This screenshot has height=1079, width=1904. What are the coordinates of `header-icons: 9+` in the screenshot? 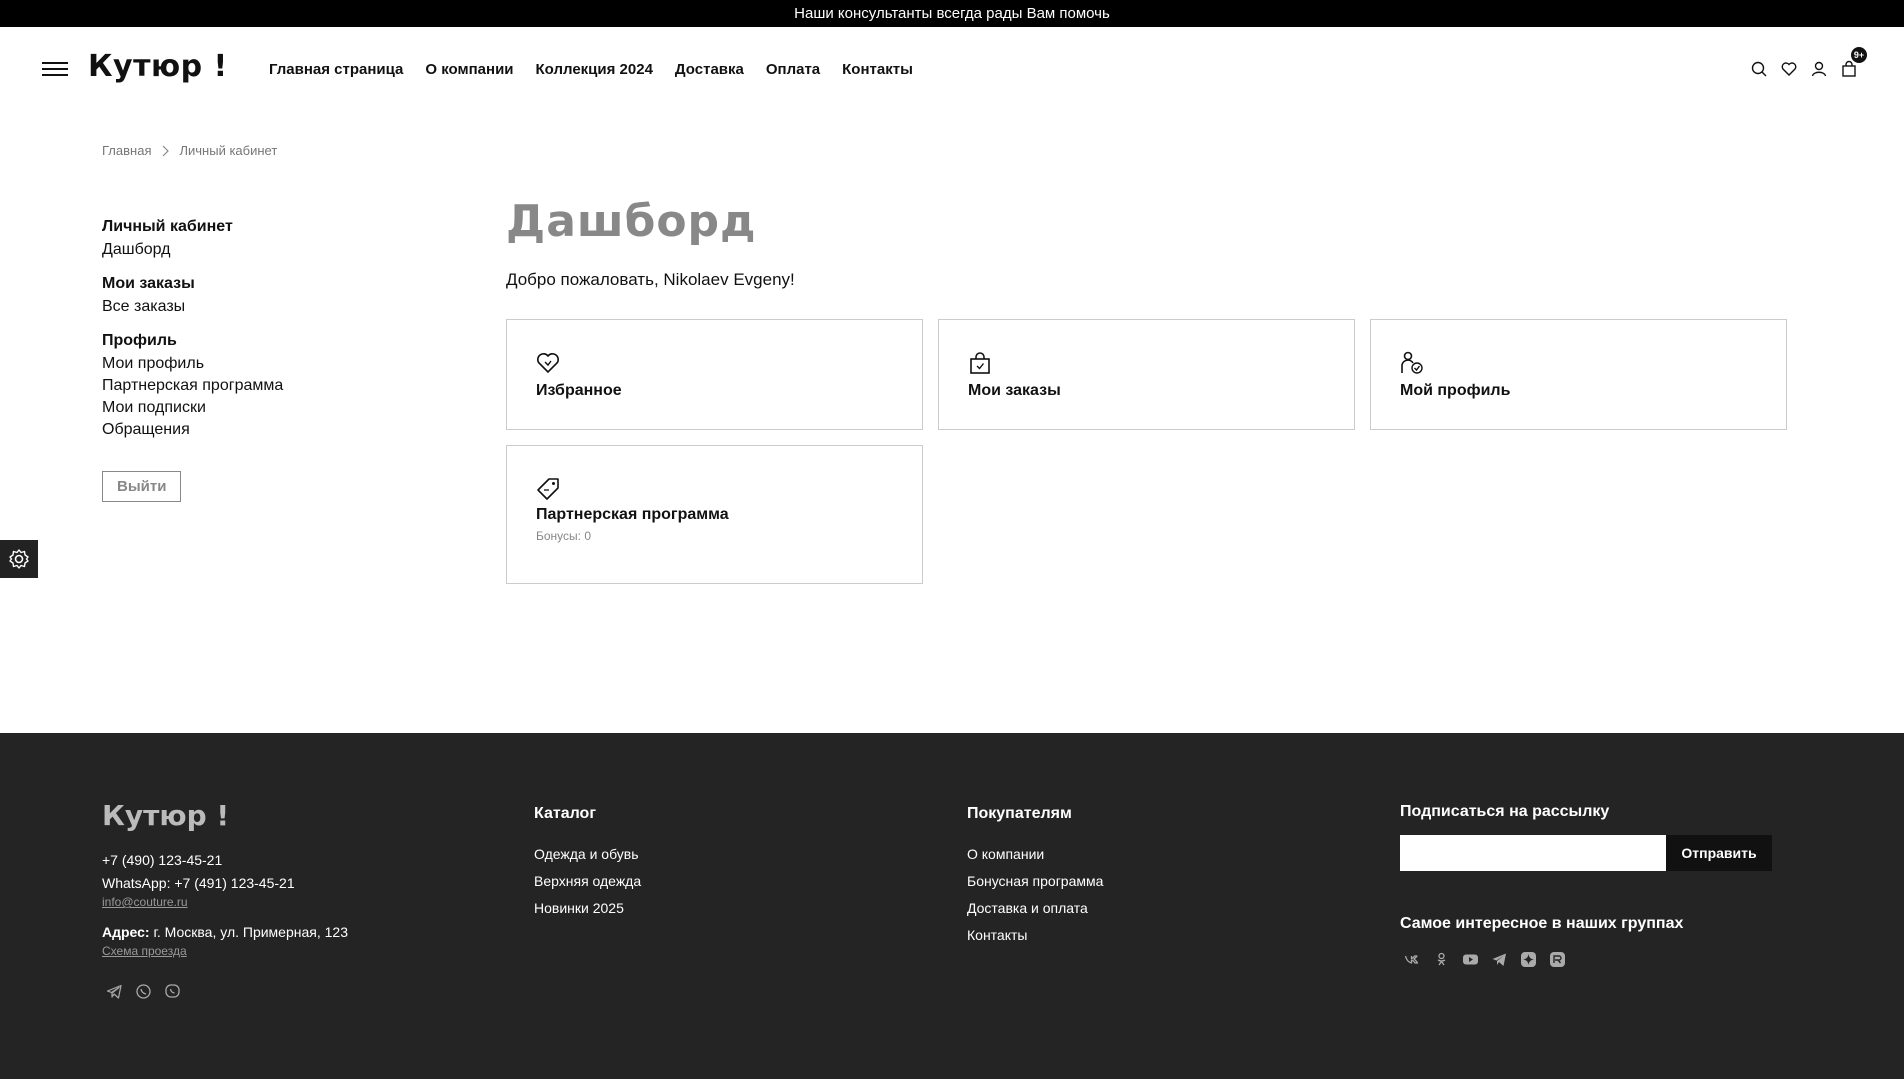 It's located at (1808, 62).